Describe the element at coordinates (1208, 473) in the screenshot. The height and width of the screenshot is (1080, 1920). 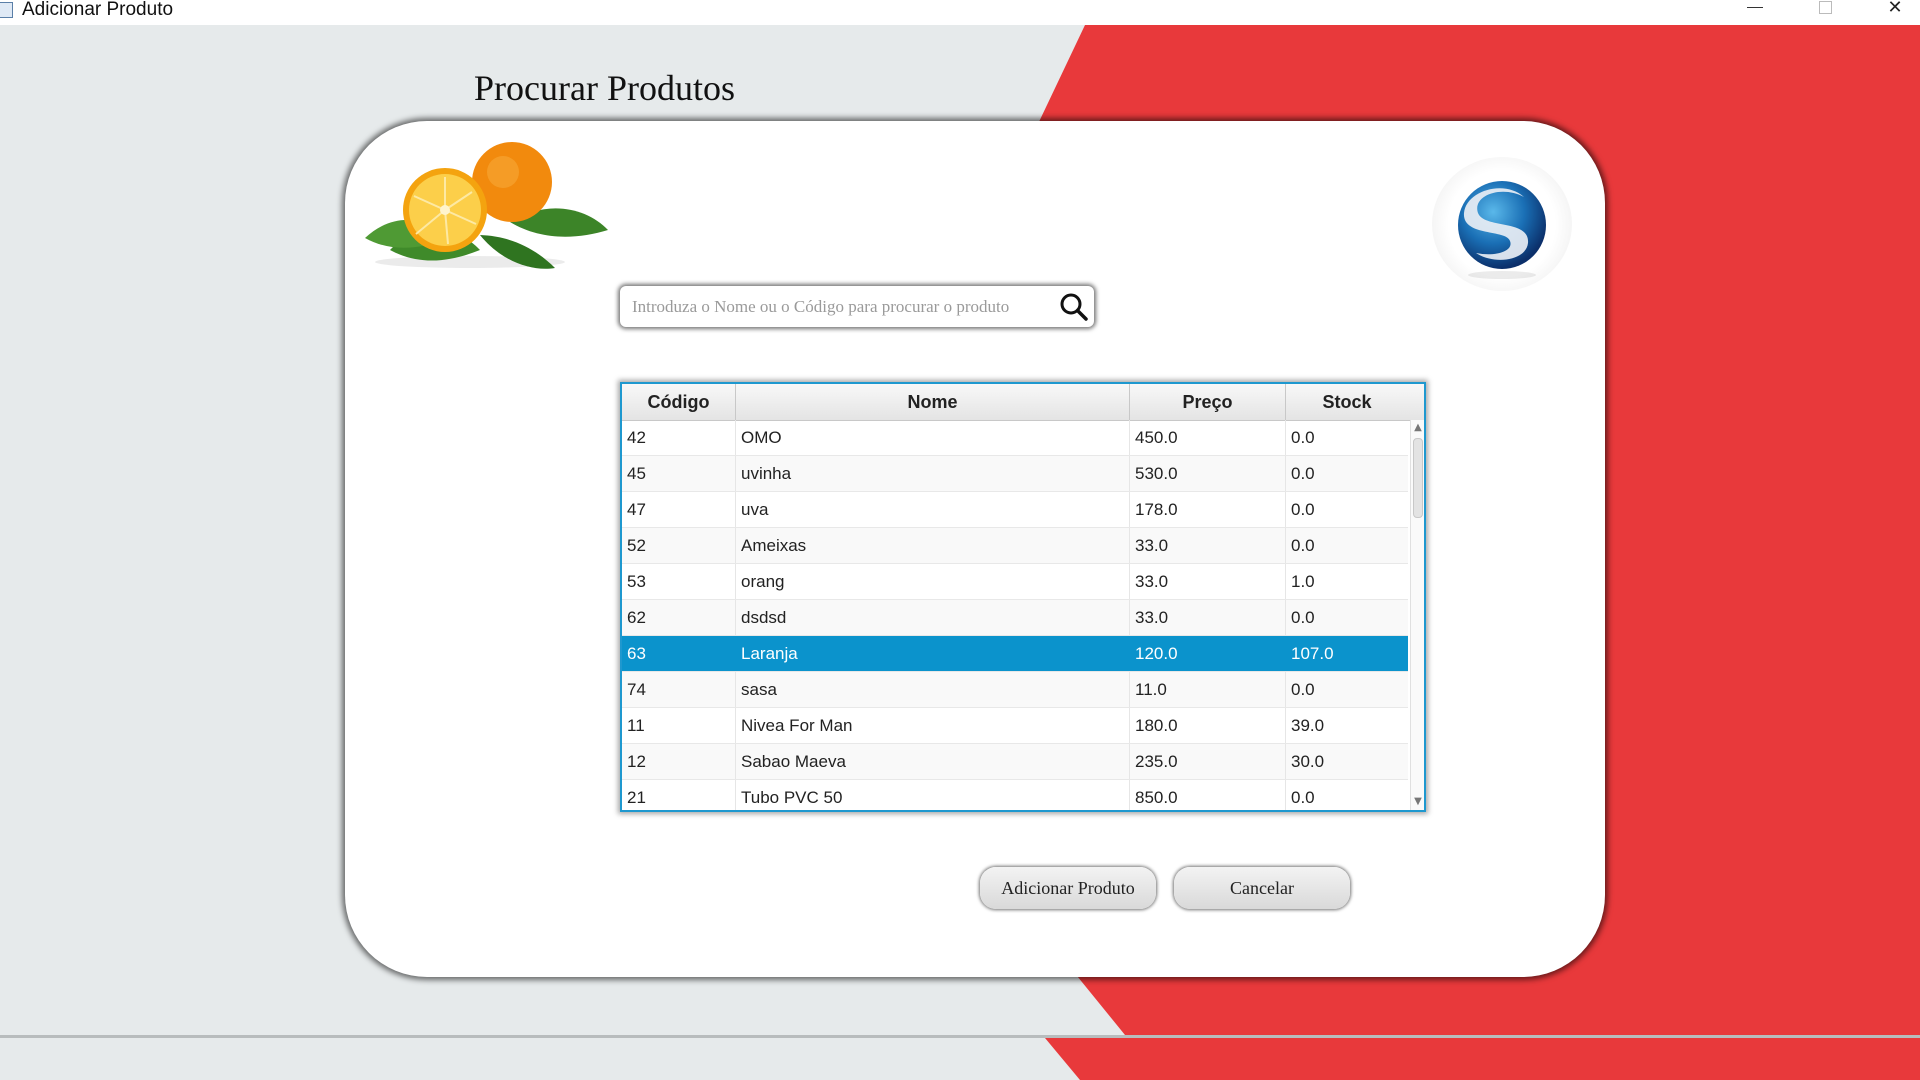
I see `cell-preco: 530.0` at that location.